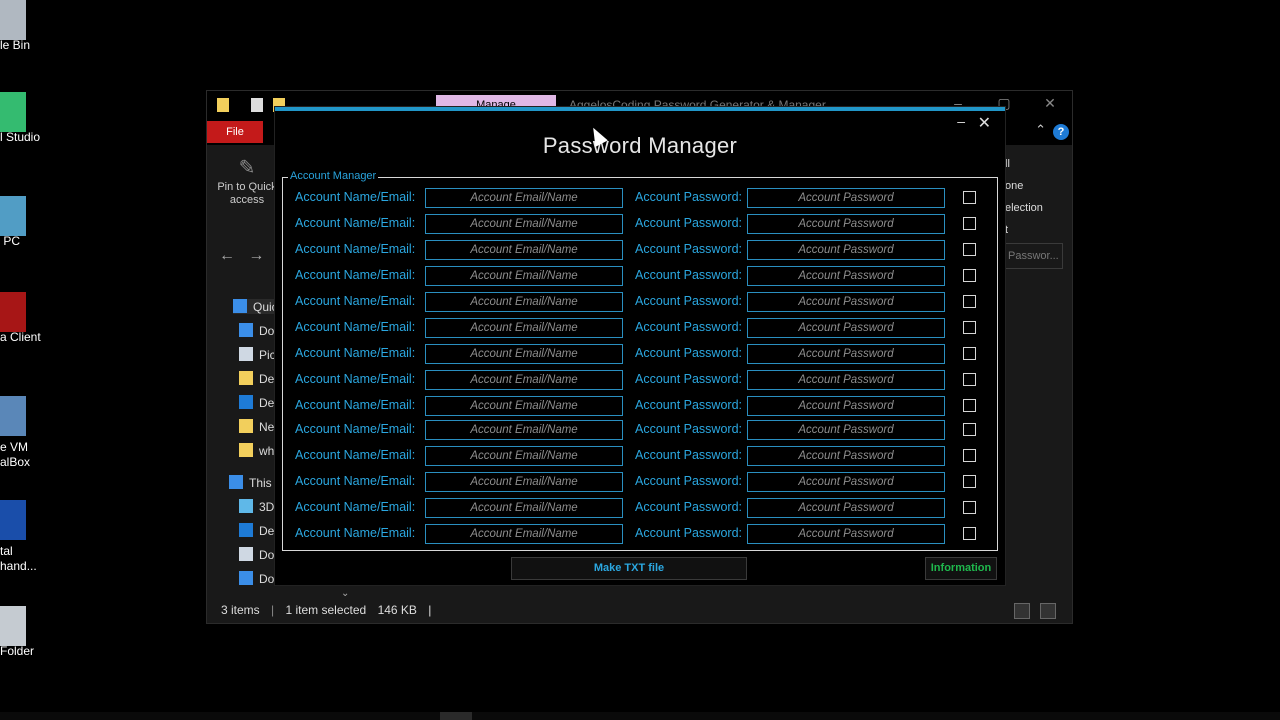  Describe the element at coordinates (961, 568) in the screenshot. I see `information-button: Information` at that location.